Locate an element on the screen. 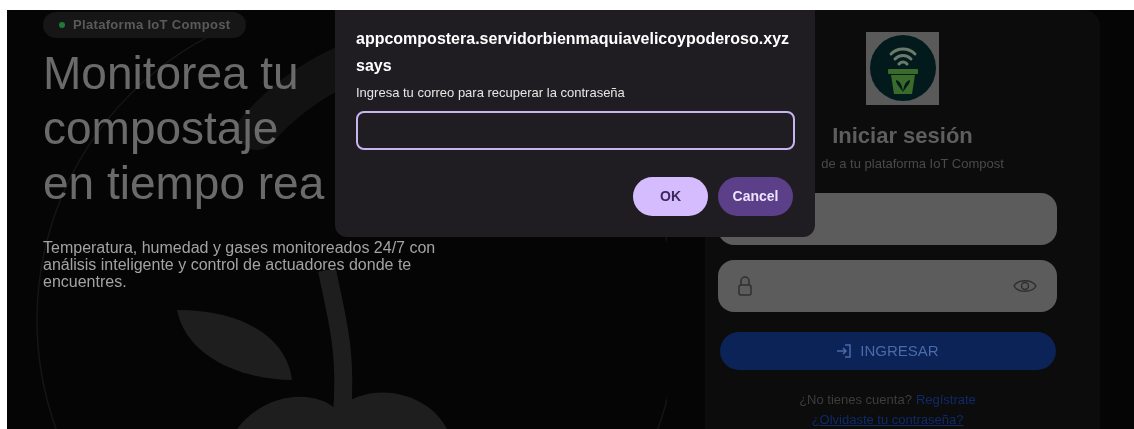 The width and height of the screenshot is (1134, 429). hero-headline: Monitorea tu compostaje en tiempo rea is located at coordinates (184, 128).